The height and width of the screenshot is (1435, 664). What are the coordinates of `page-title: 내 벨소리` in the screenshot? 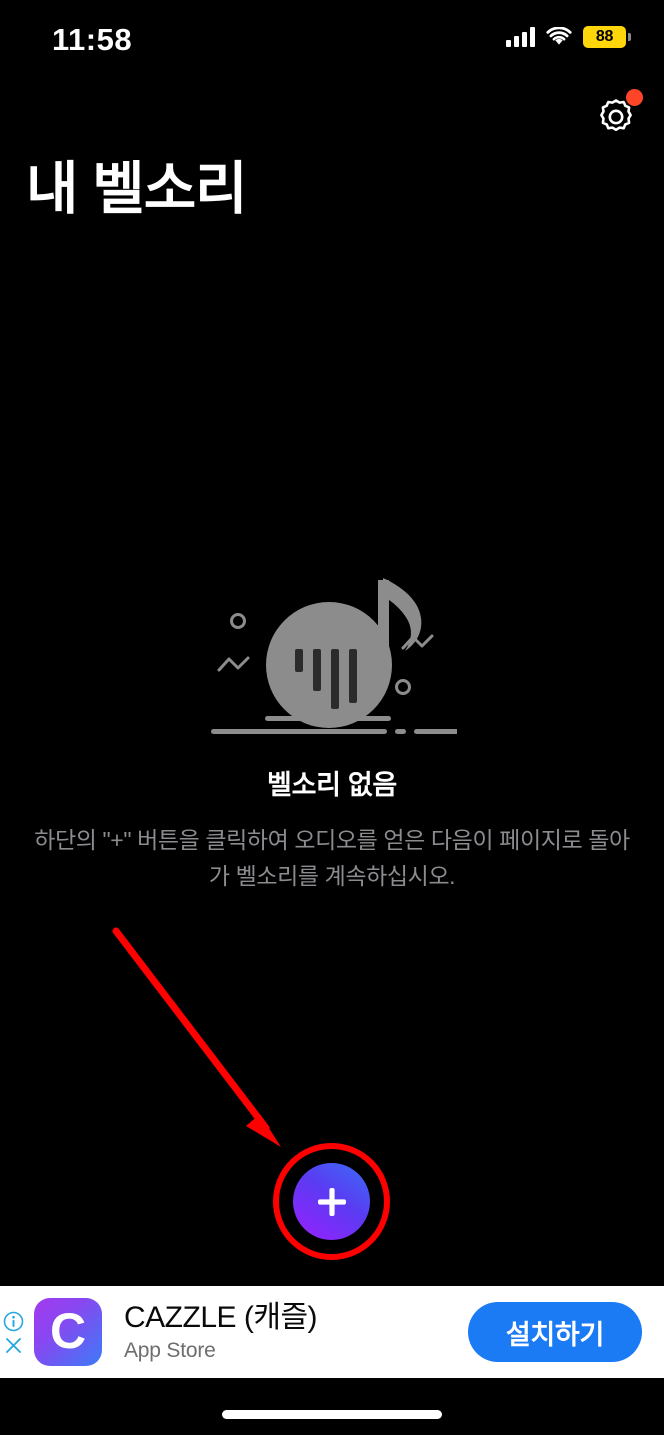 It's located at (137, 189).